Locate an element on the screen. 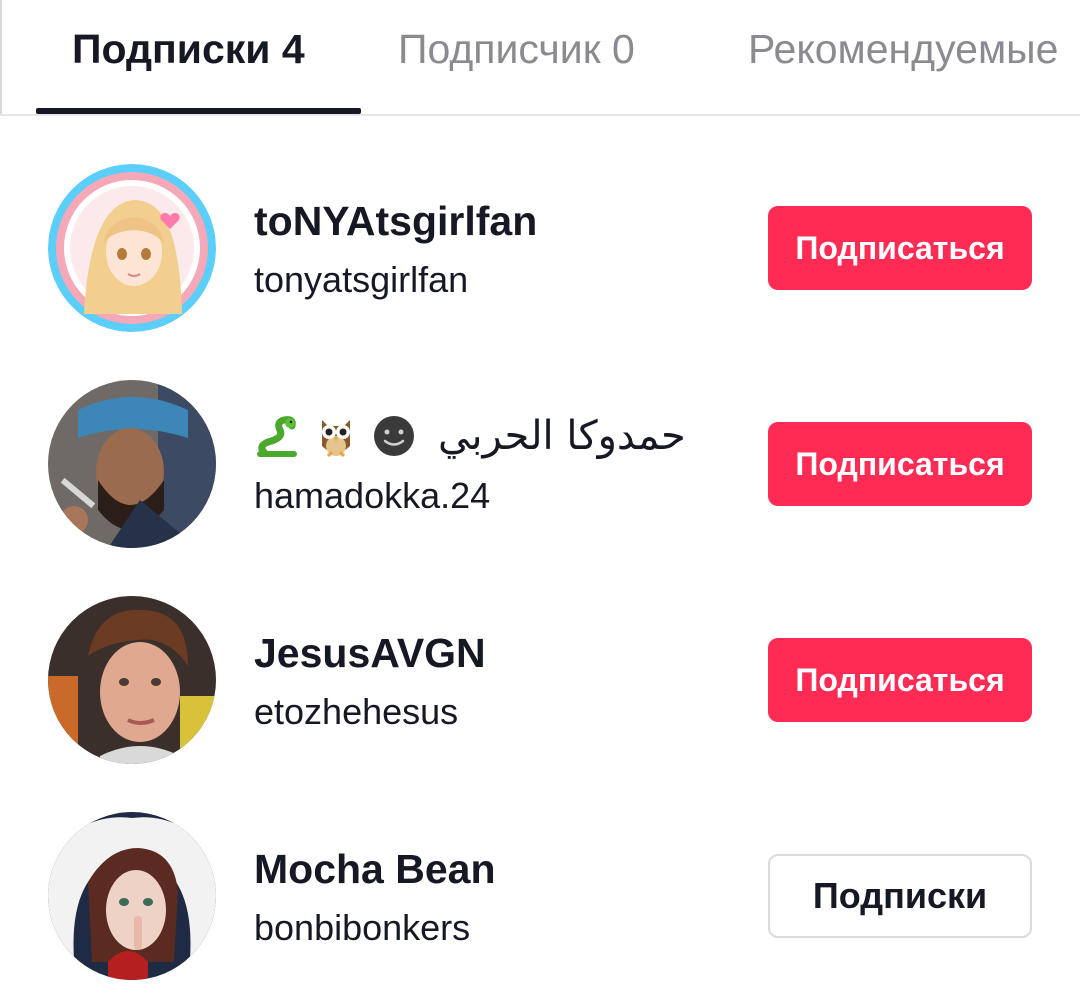 This screenshot has height=996, width=1080. display-name-text: حمدوكا الحربي is located at coordinates (562, 436).